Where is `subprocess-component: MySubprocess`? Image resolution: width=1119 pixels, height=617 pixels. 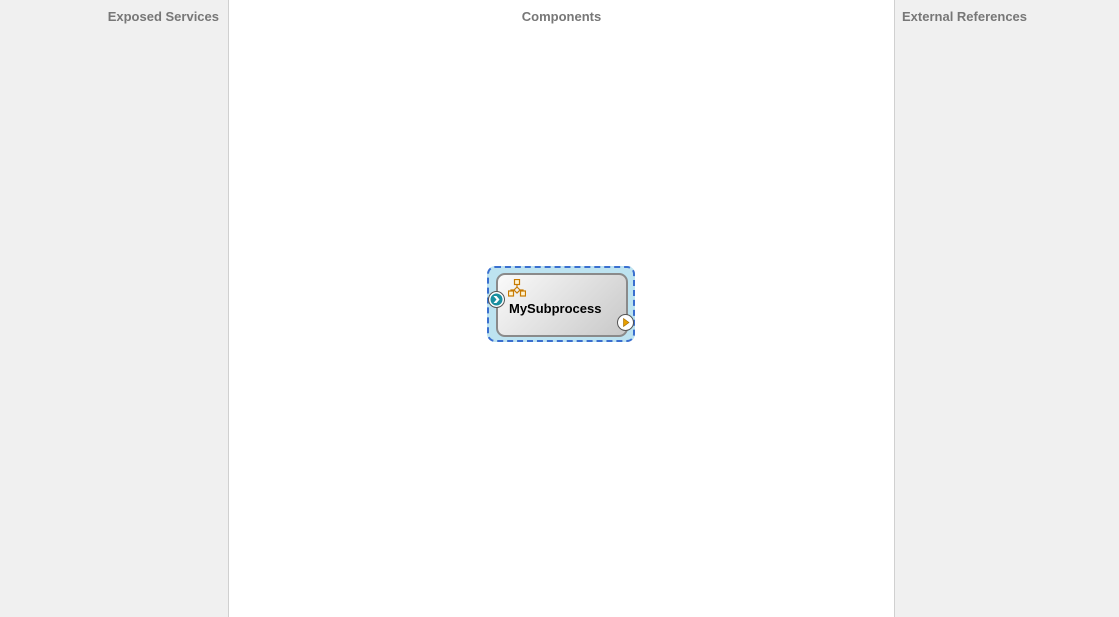 subprocess-component: MySubprocess is located at coordinates (561, 304).